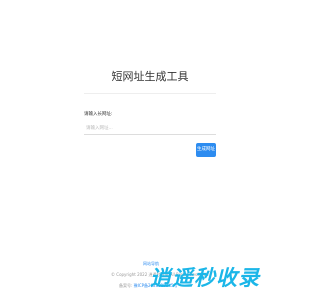  I want to click on title-divider, so click(150, 93).